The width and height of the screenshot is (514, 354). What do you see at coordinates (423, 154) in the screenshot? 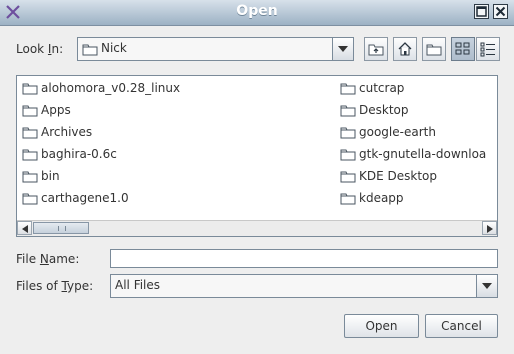
I see `file-name: gtk-gnutella-downloa` at bounding box center [423, 154].